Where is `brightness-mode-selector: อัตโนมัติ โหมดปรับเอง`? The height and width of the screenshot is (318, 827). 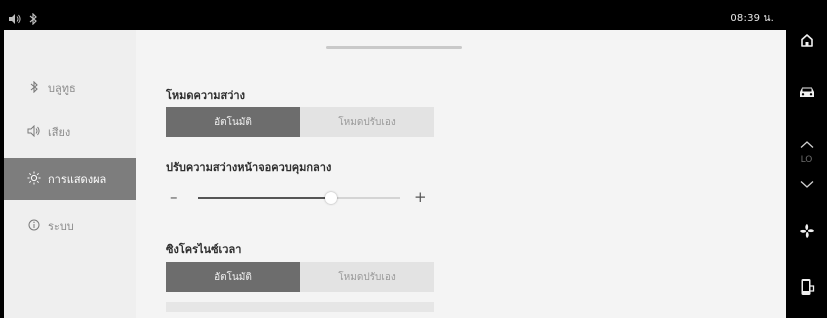 brightness-mode-selector: อัตโนมัติ โหมดปรับเอง is located at coordinates (300, 122).